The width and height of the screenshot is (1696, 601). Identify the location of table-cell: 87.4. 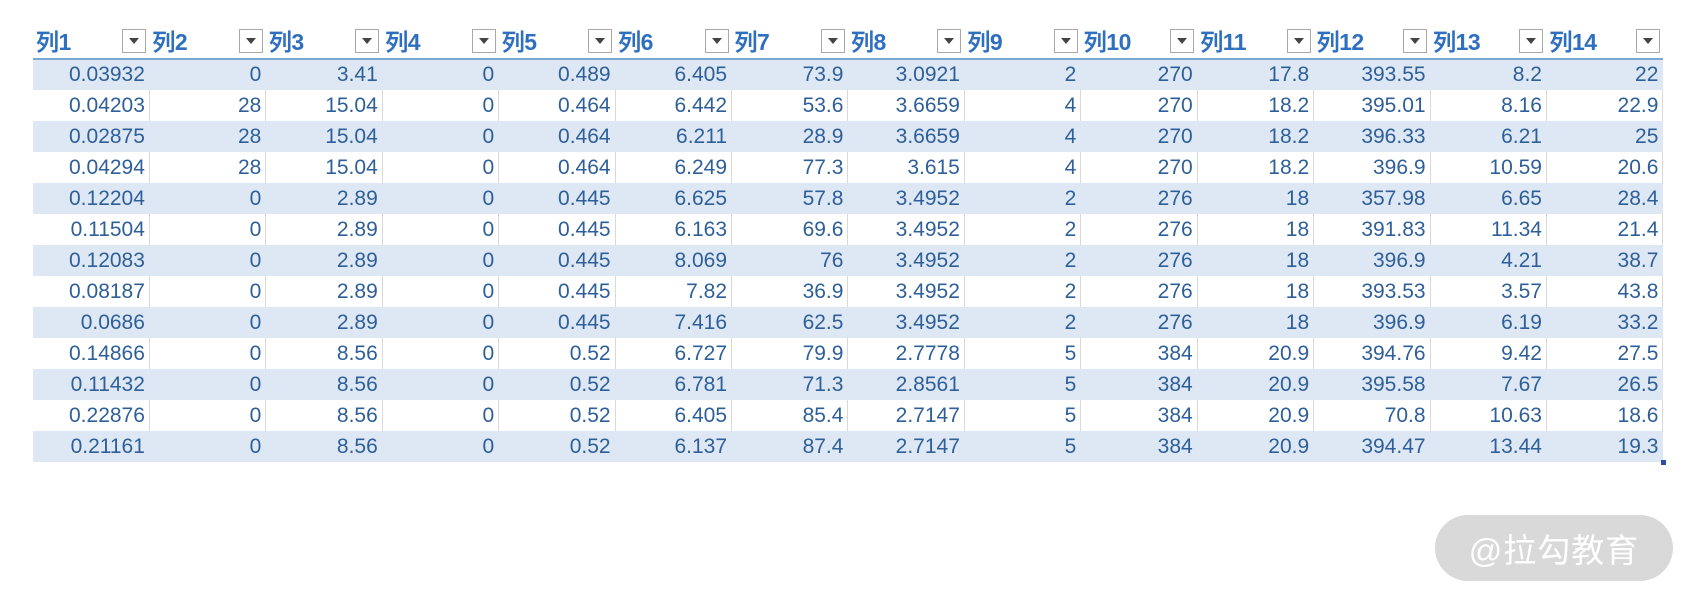
(790, 446).